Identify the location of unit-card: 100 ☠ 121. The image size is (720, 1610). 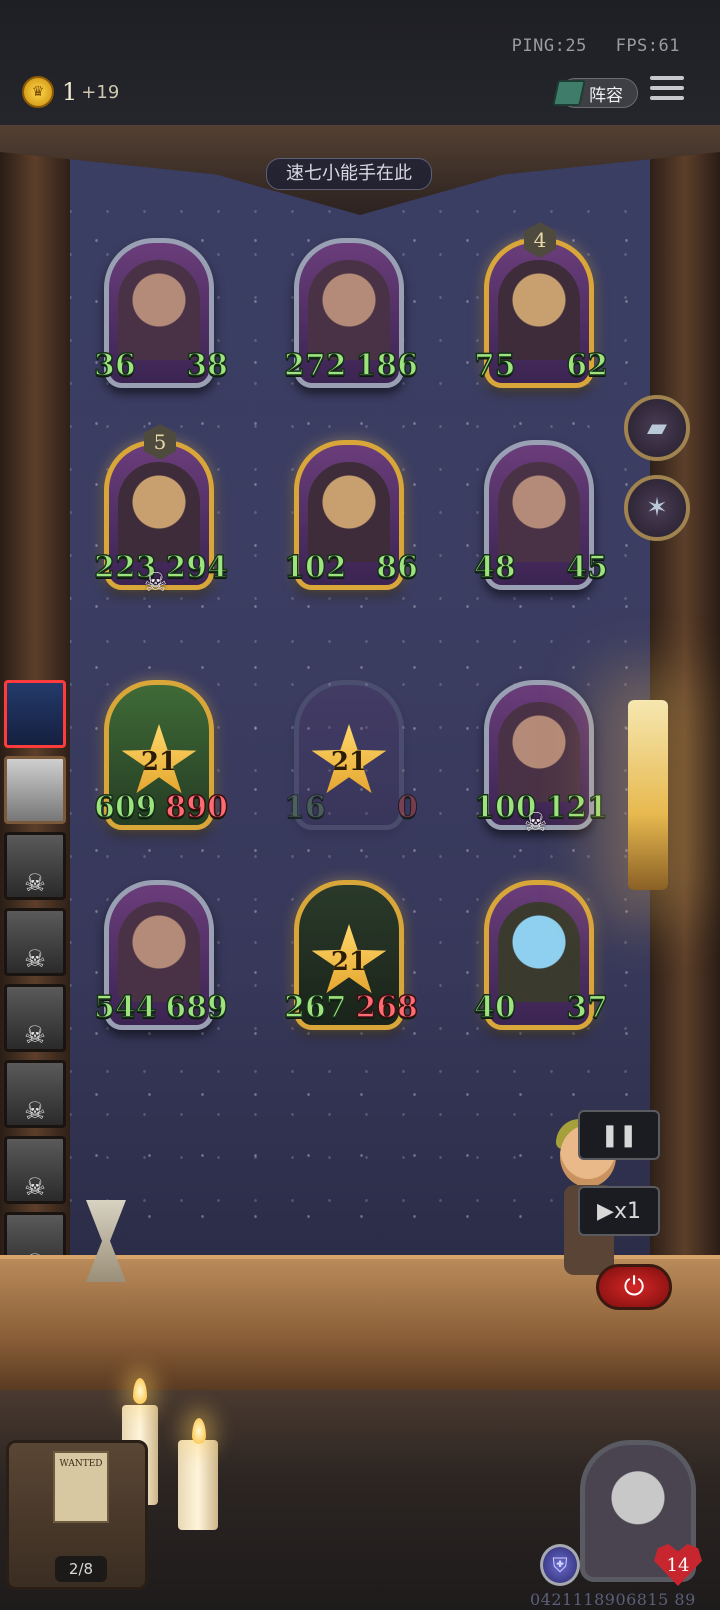
(541, 759).